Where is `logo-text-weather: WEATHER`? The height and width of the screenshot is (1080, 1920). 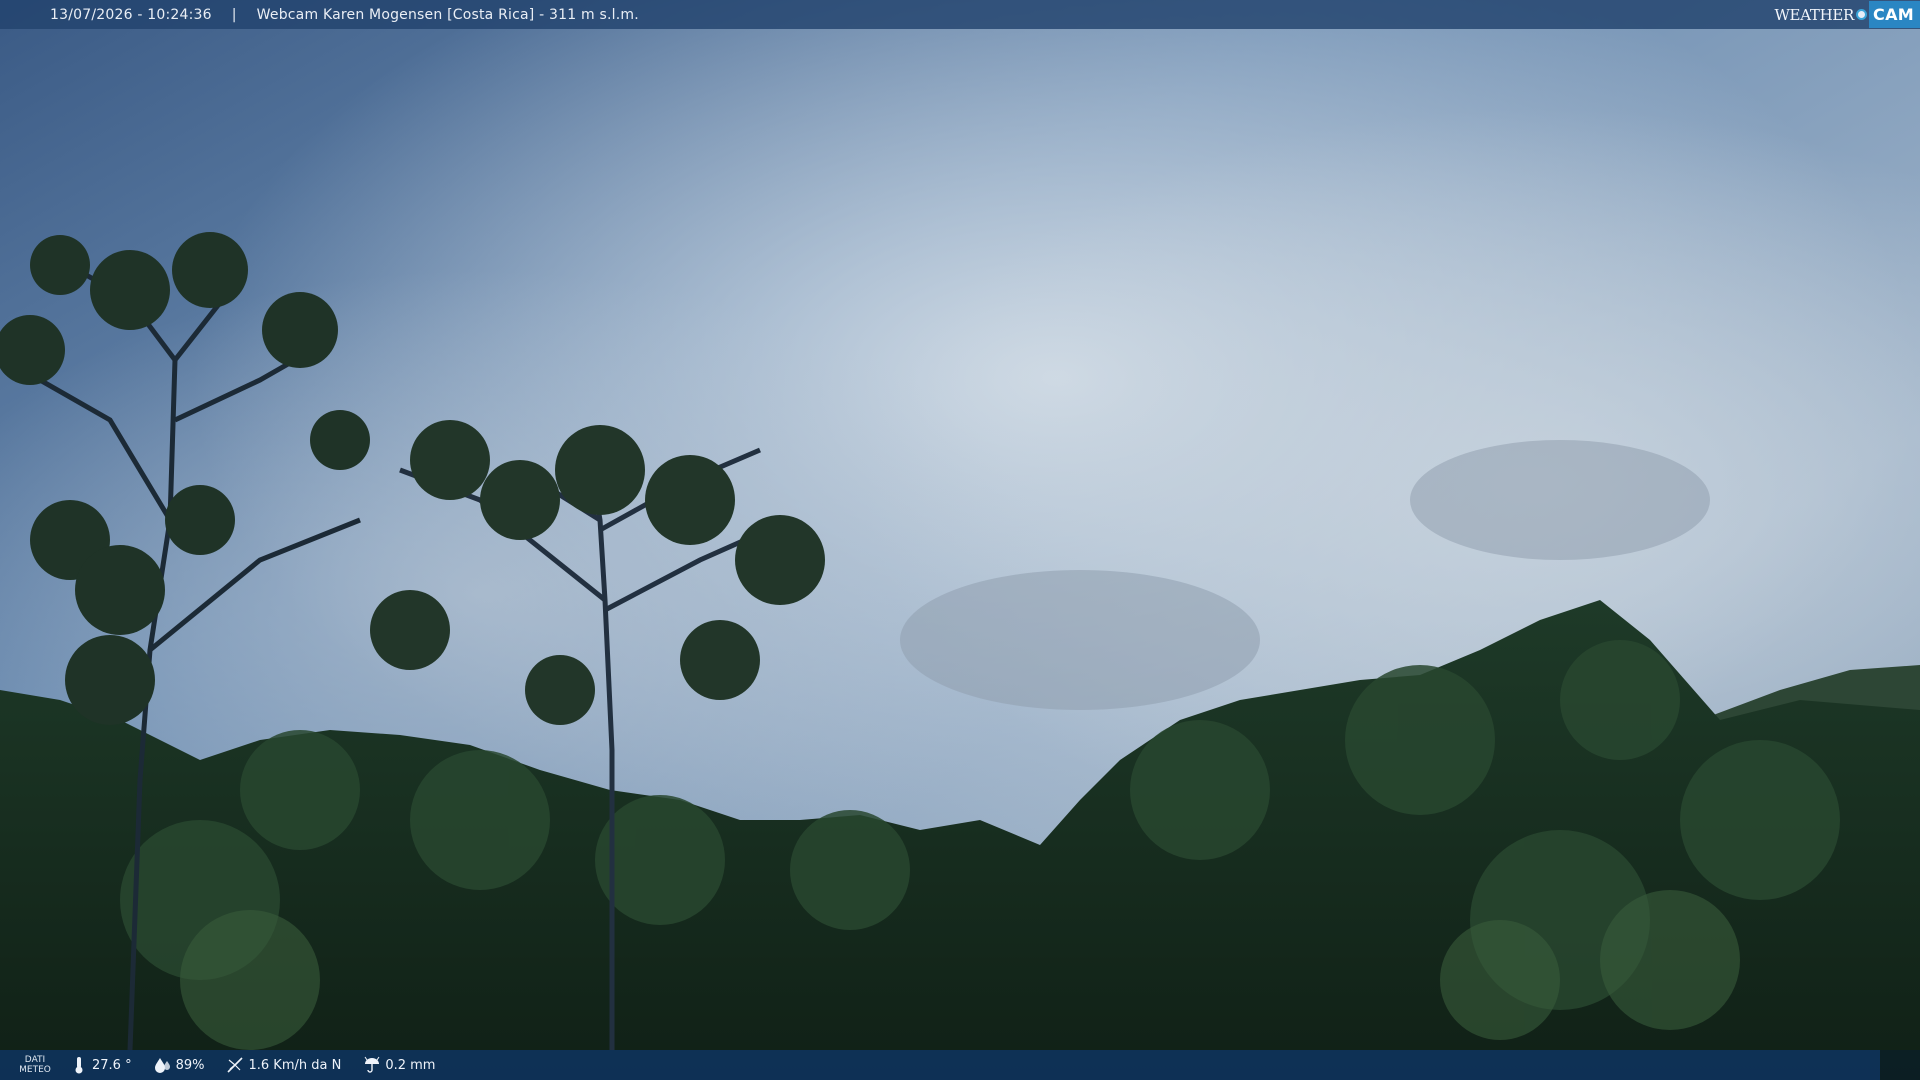 logo-text-weather: WEATHER is located at coordinates (1814, 14).